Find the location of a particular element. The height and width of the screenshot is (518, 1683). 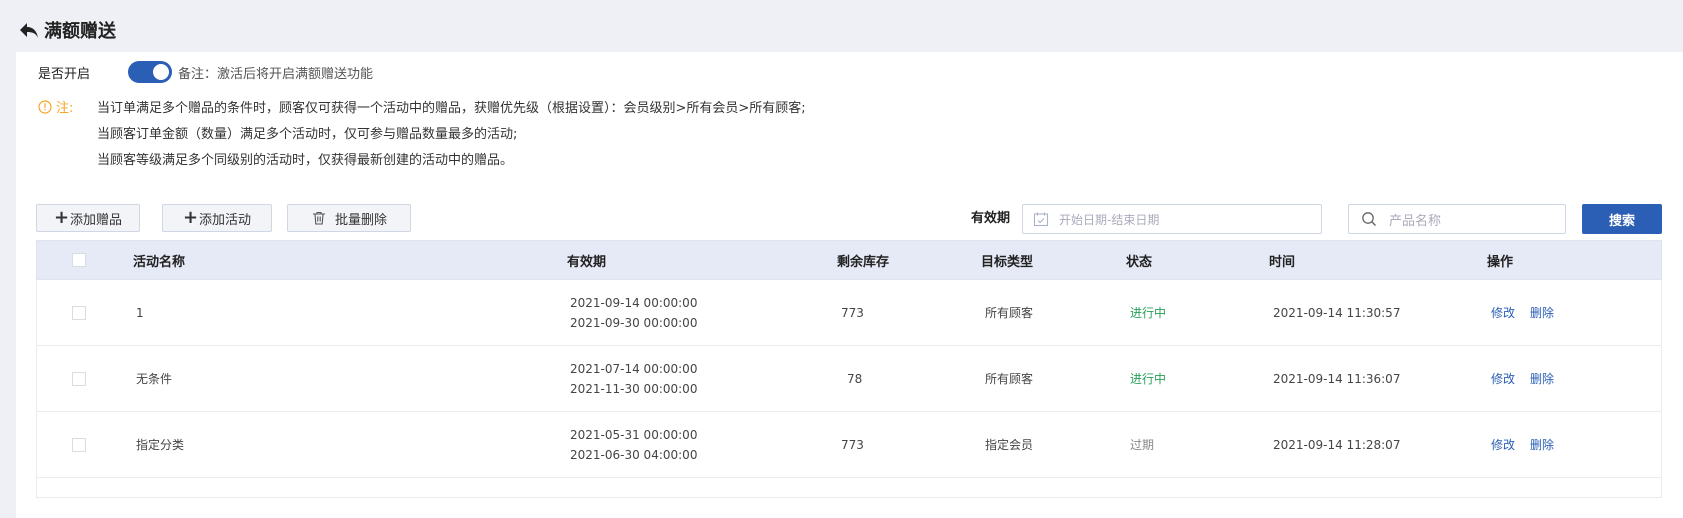

col-header-status: 状态 is located at coordinates (1139, 262).